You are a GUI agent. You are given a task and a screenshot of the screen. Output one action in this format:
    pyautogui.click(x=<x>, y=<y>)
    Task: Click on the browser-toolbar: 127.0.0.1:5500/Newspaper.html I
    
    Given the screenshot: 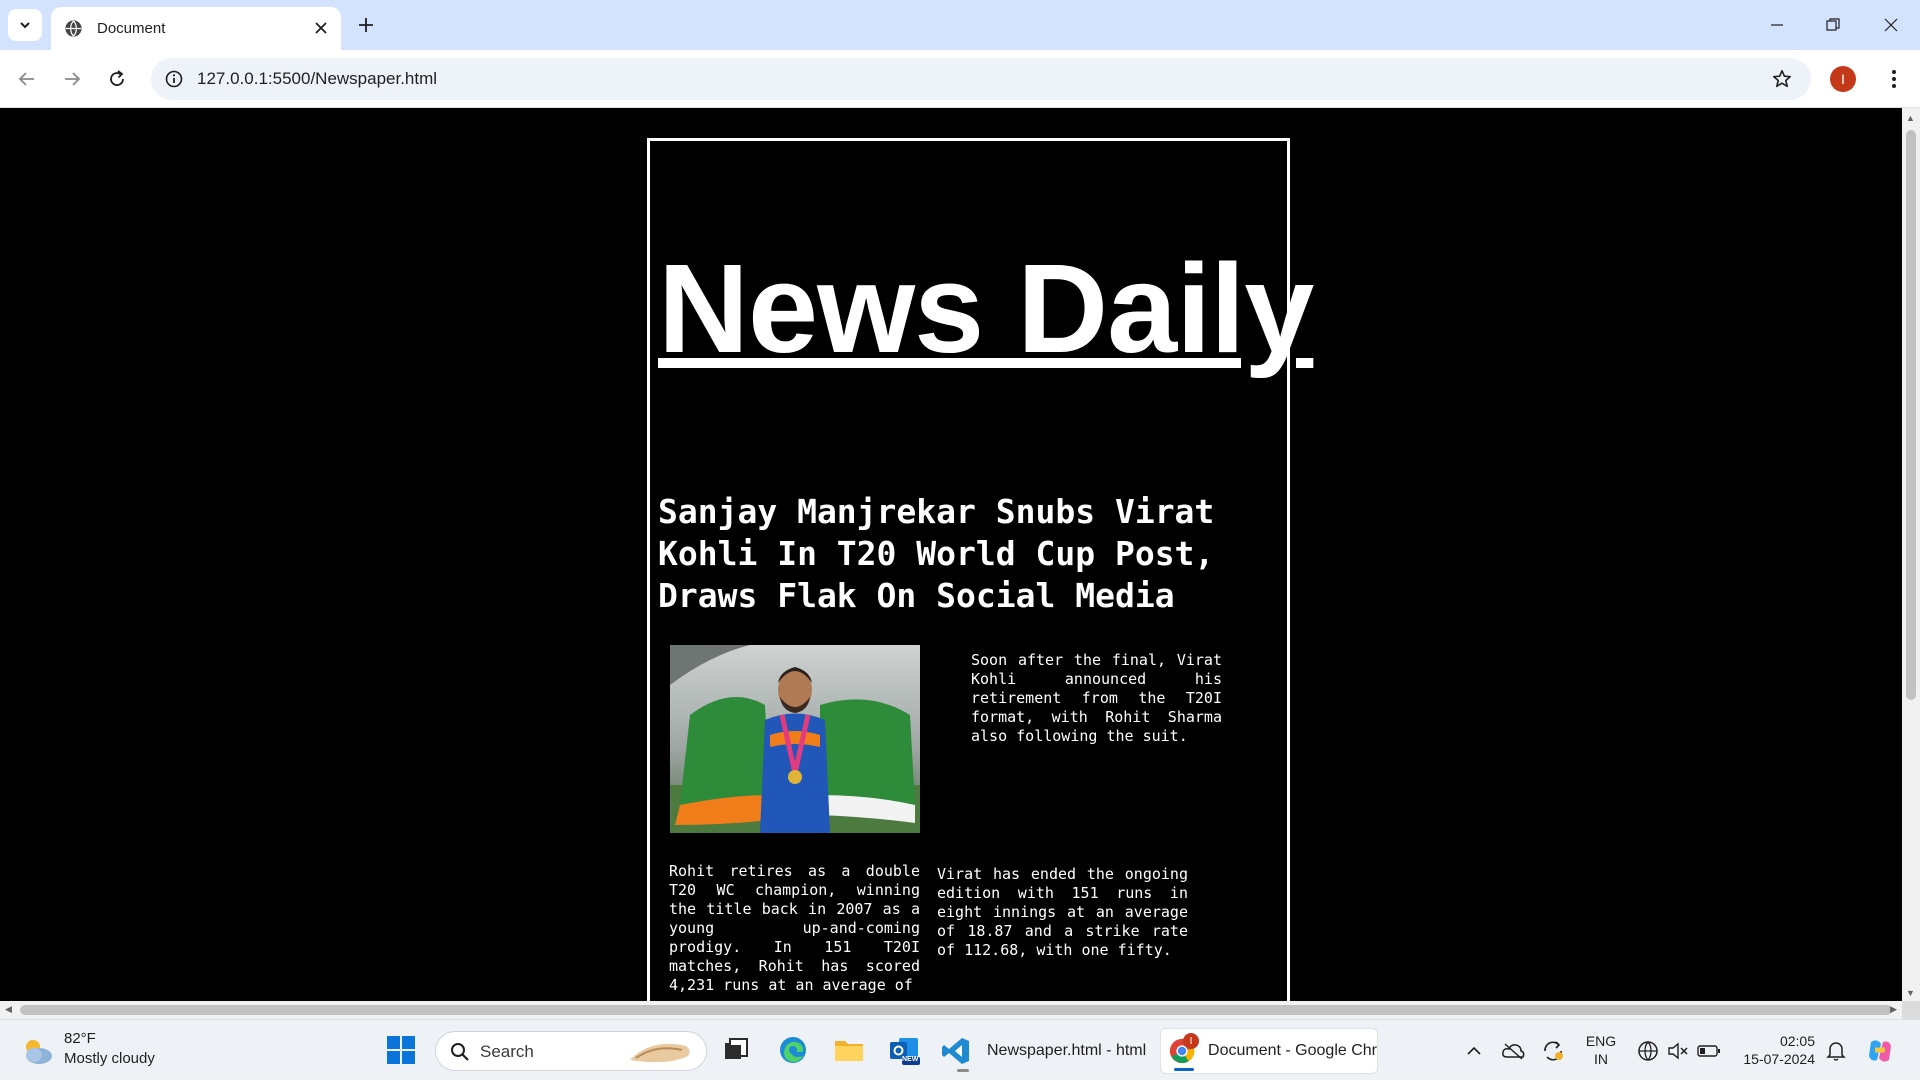 What is the action you would take?
    pyautogui.click(x=960, y=79)
    